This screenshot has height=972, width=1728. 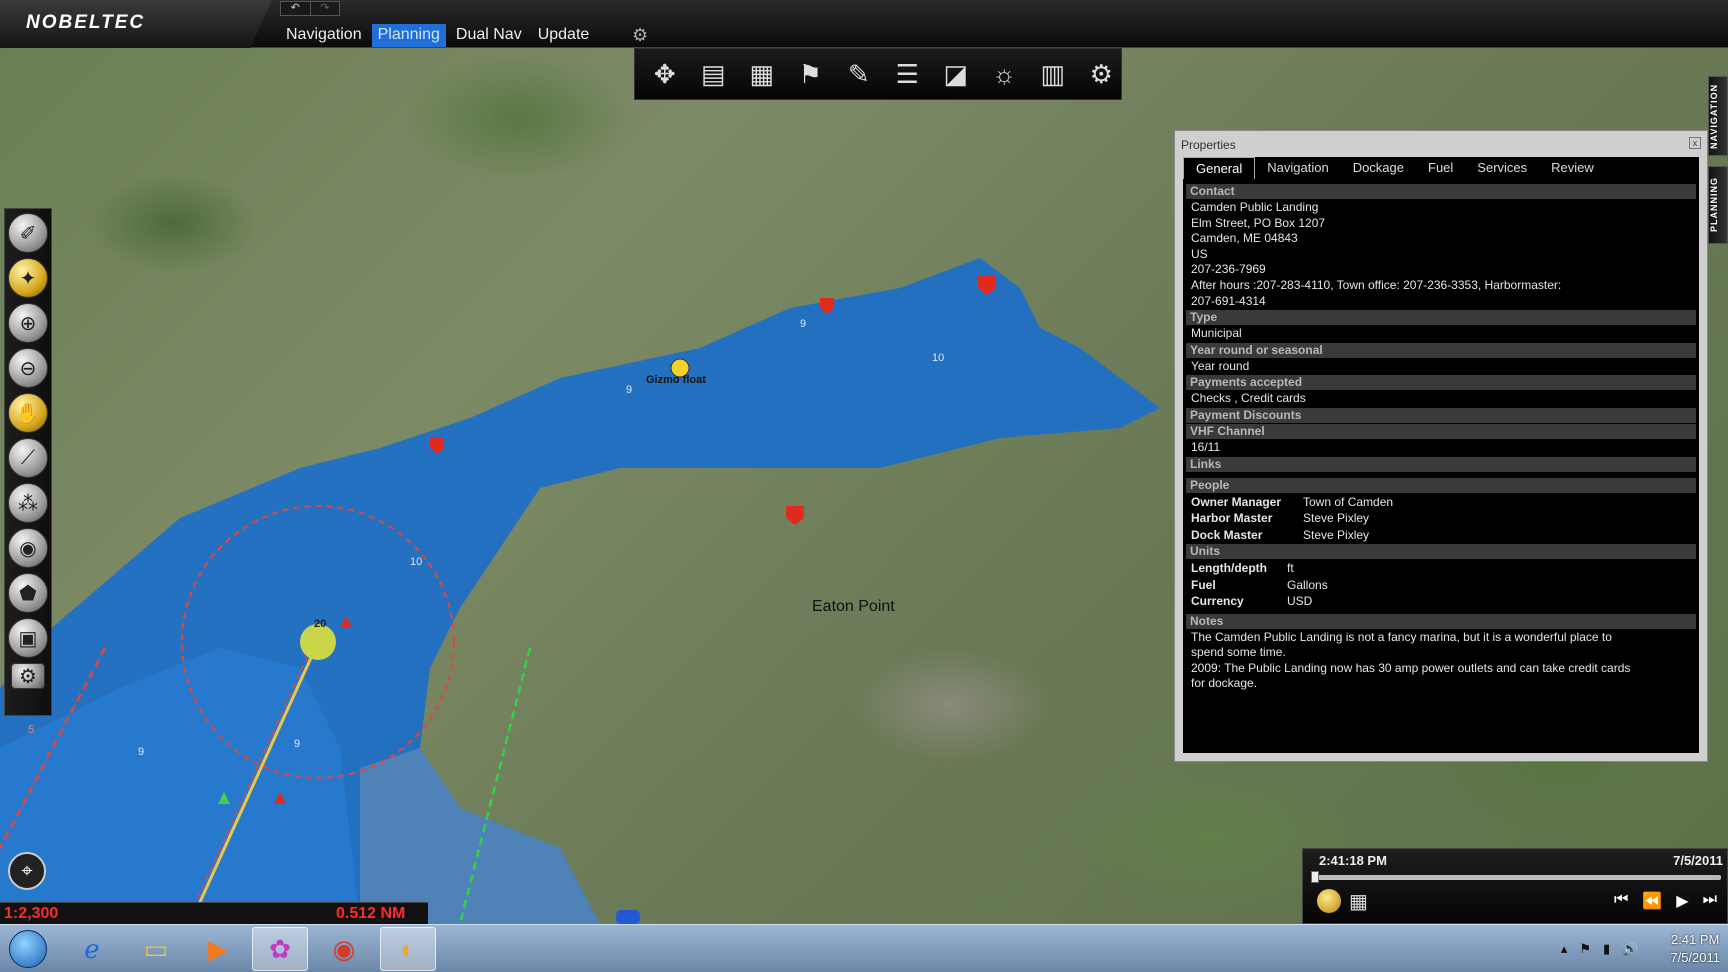 I want to click on tab-dual-nav: Dual Nav, so click(x=489, y=35).